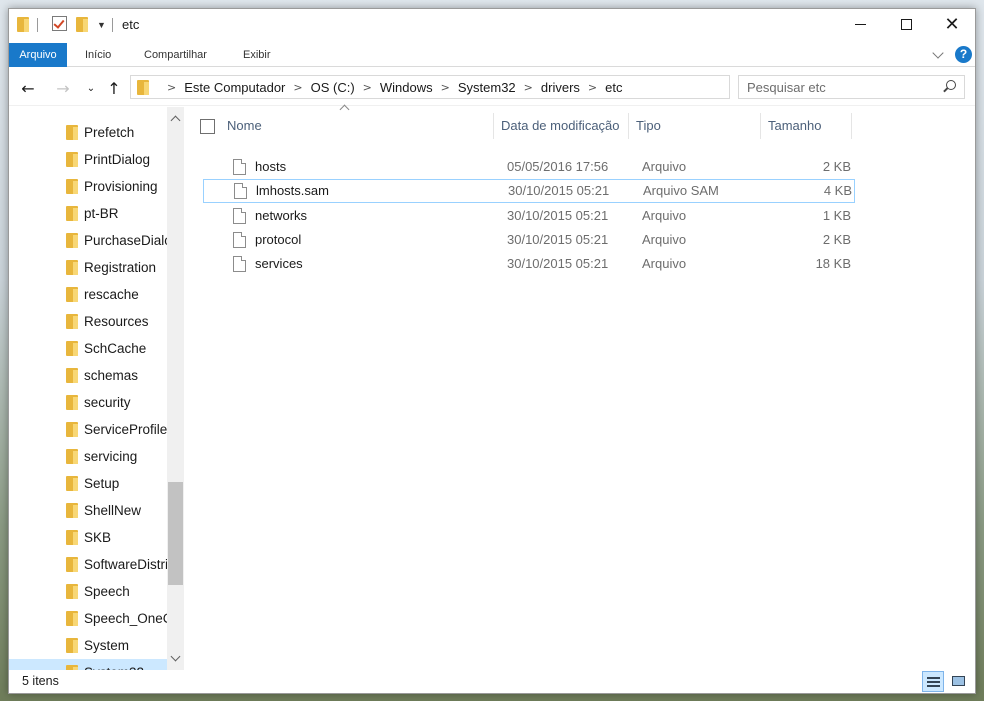 This screenshot has width=984, height=701. I want to click on tree-item-label: security, so click(107, 402).